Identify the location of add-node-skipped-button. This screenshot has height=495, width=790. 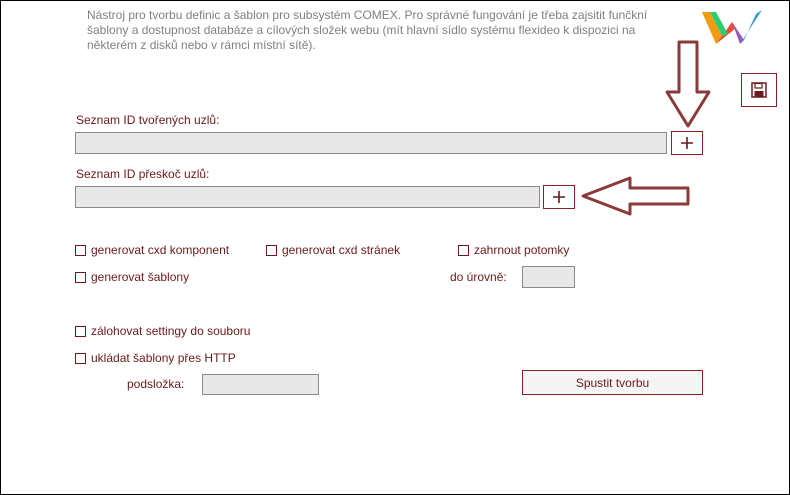
(559, 197).